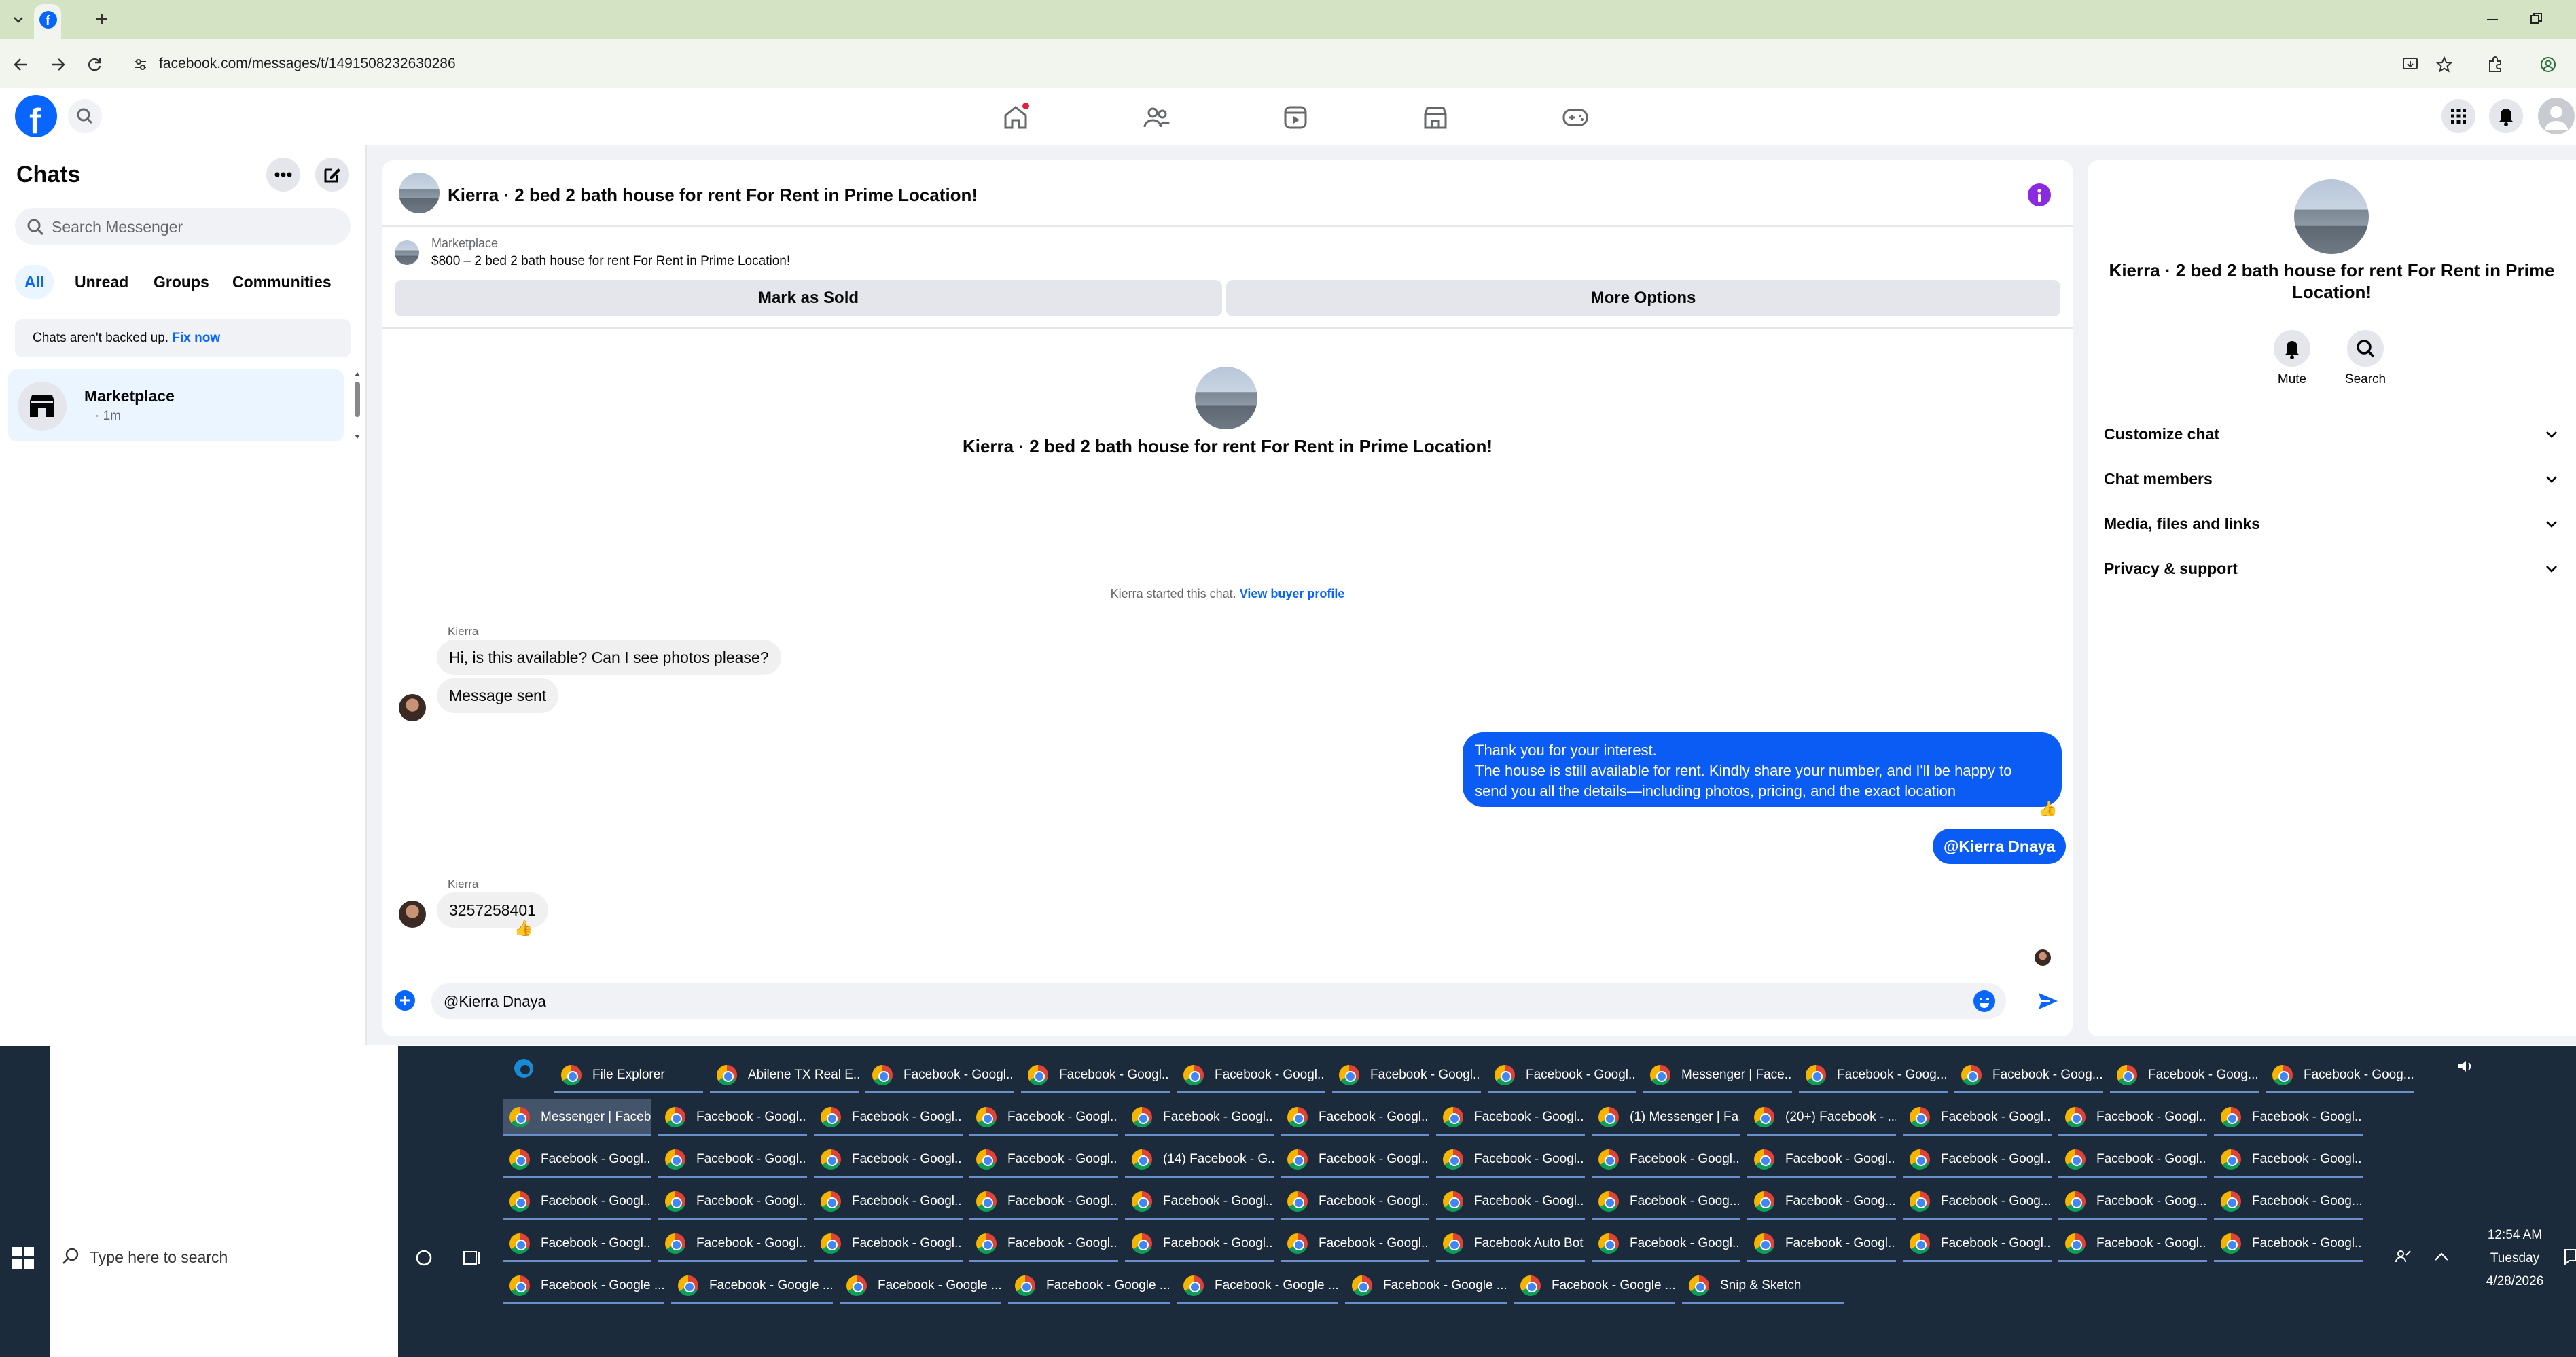 This screenshot has height=1357, width=2576. Describe the element at coordinates (2465, 1066) in the screenshot. I see `volume-icon` at that location.